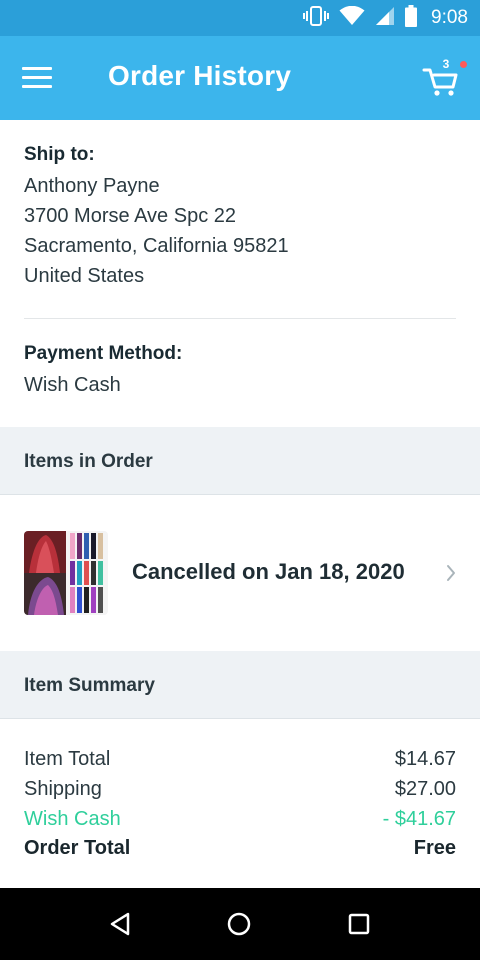 Image resolution: width=480 pixels, height=960 pixels. Describe the element at coordinates (63, 789) in the screenshot. I see `shipping-label: Shipping` at that location.